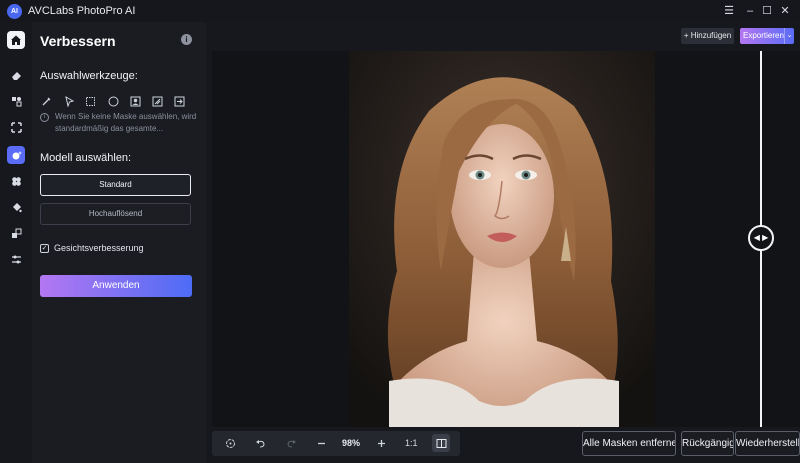 The height and width of the screenshot is (463, 800). I want to click on remove-masks-button: Alle Masken entfernen, so click(629, 443).